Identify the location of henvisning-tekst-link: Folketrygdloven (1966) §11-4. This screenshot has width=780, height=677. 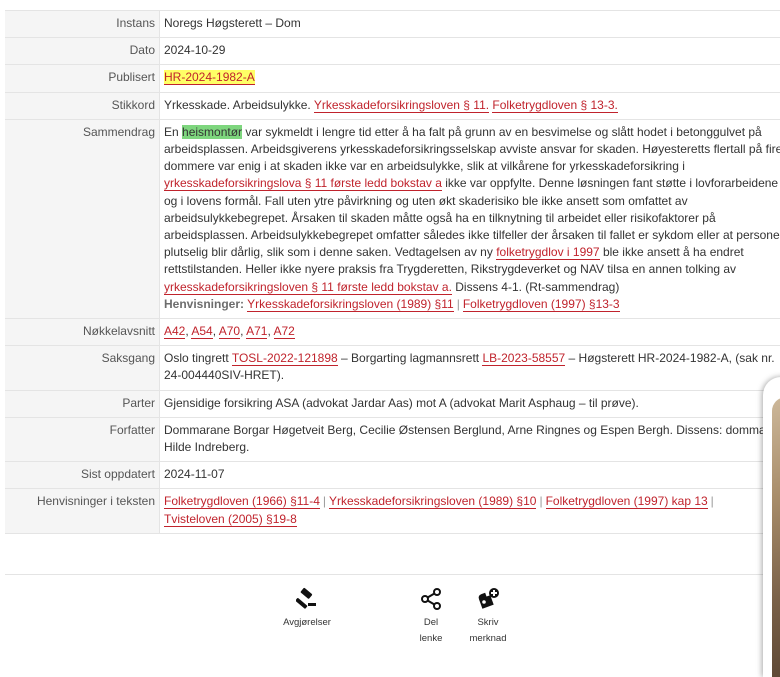
(242, 501).